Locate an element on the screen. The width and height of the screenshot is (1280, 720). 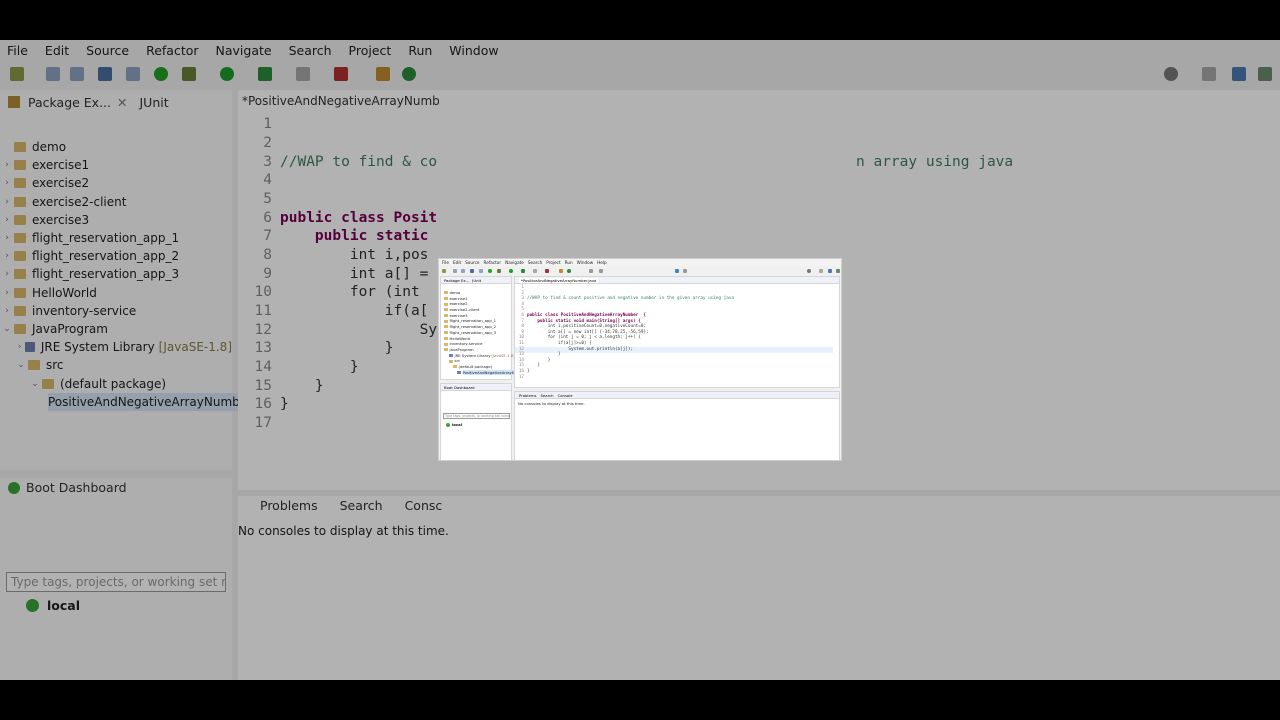
tree-item: › flight_reservation_app_1 is located at coordinates (116, 238).